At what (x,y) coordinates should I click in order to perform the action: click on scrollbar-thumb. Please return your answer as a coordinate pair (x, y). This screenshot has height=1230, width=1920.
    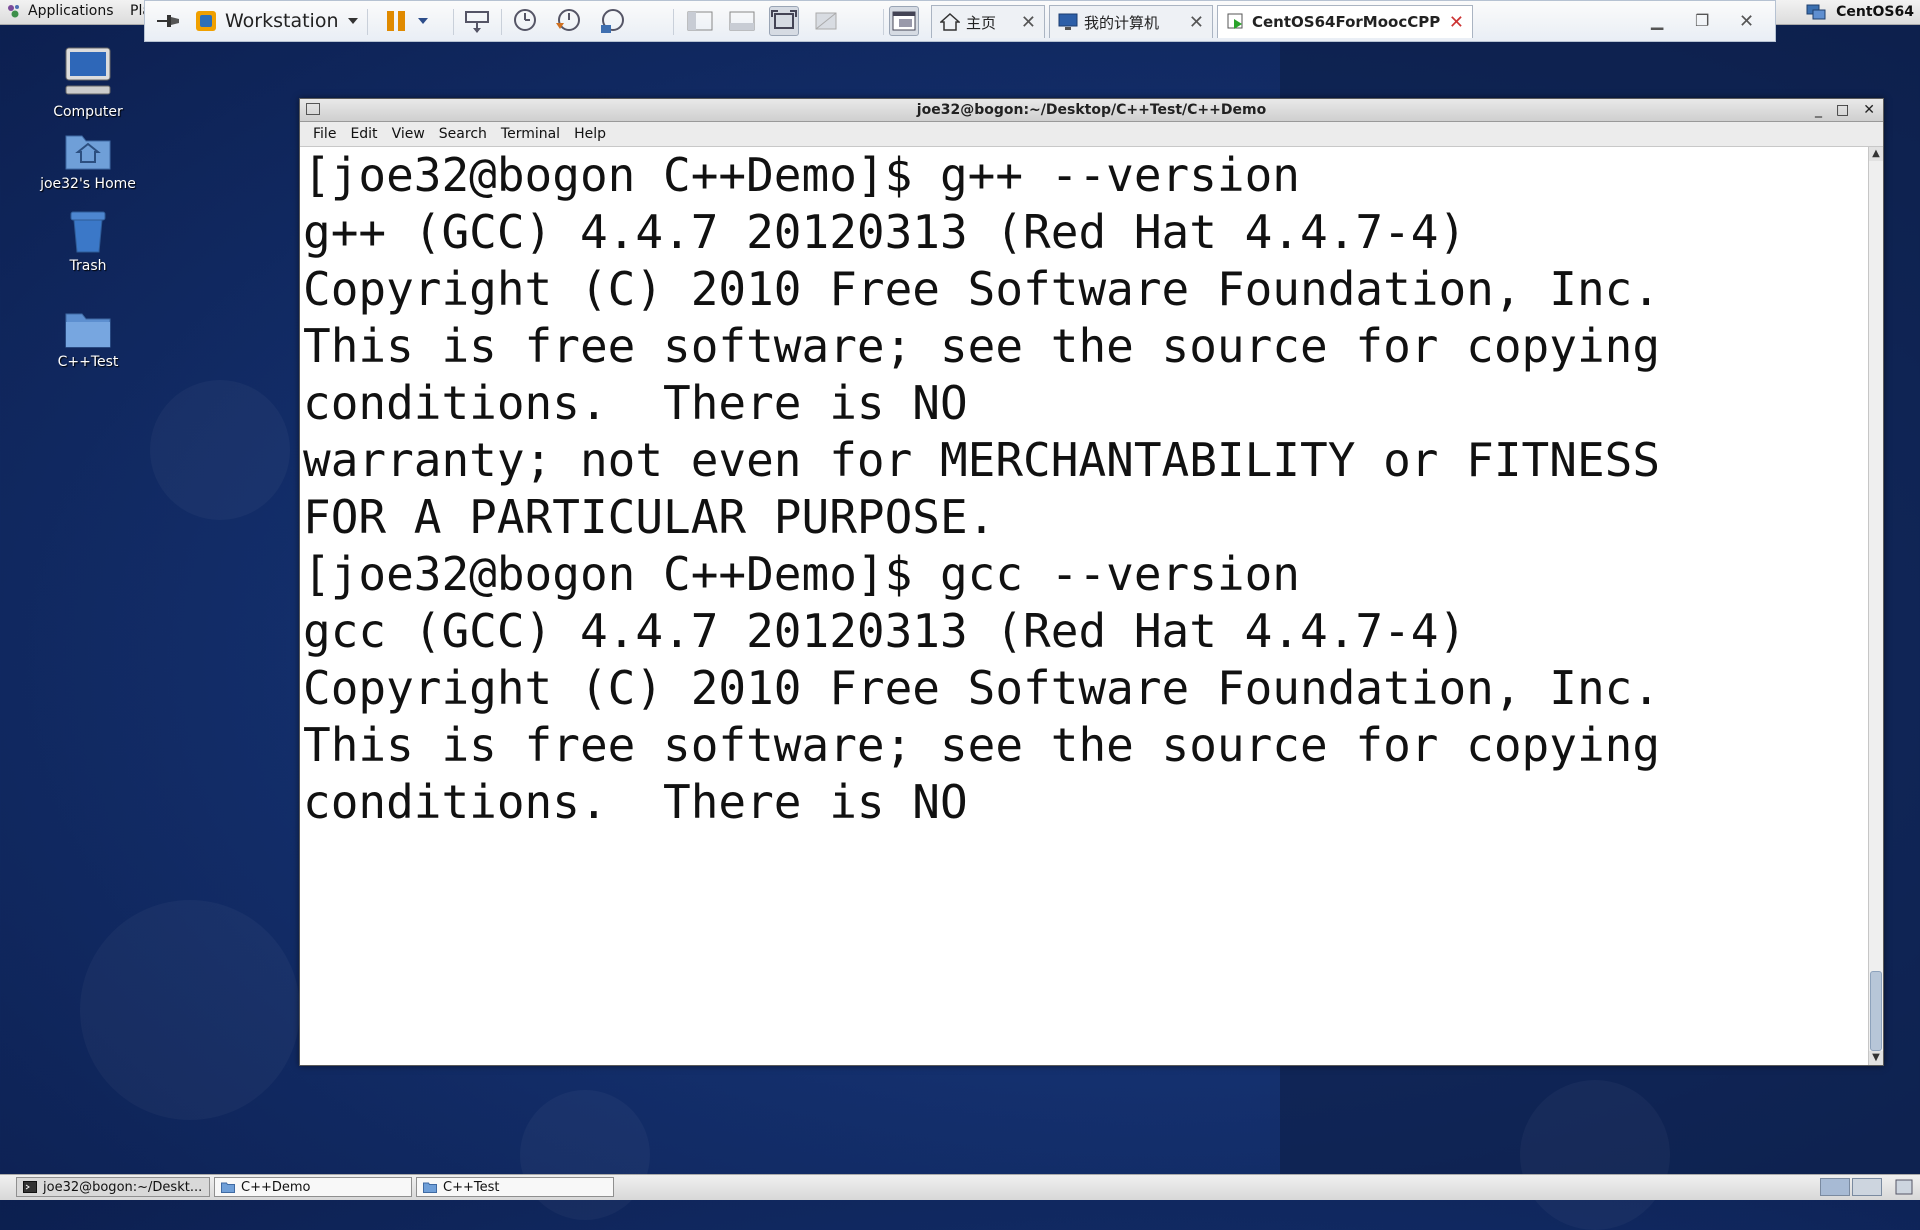
    Looking at the image, I should click on (1876, 1011).